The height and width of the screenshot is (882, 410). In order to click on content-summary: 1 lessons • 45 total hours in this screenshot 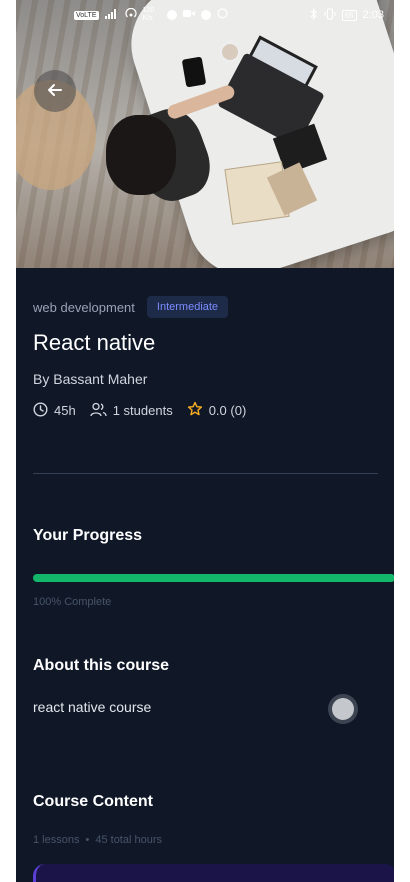, I will do `click(97, 840)`.